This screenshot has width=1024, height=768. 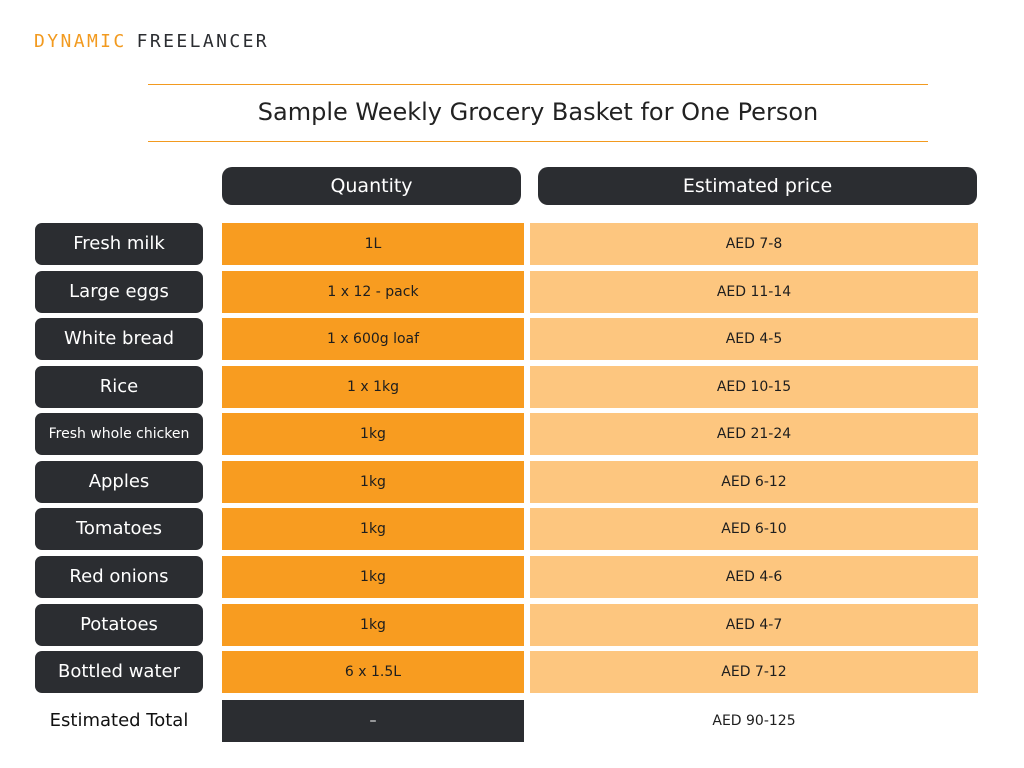 What do you see at coordinates (119, 434) in the screenshot?
I see `row-item-label: Fresh whole chicken` at bounding box center [119, 434].